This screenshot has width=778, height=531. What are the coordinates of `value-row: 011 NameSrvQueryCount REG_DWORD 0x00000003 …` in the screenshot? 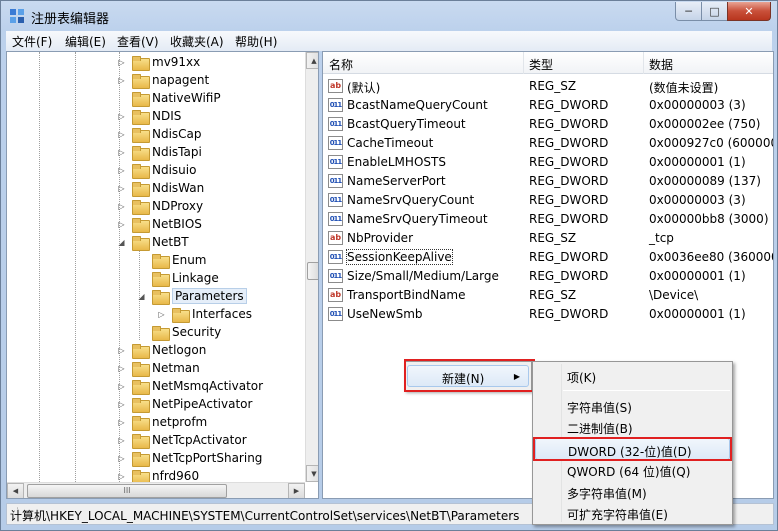 It's located at (548, 200).